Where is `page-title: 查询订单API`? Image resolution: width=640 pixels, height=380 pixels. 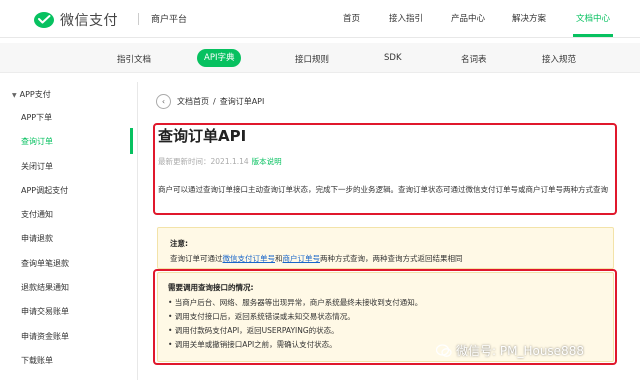 page-title: 查询订单API is located at coordinates (202, 136).